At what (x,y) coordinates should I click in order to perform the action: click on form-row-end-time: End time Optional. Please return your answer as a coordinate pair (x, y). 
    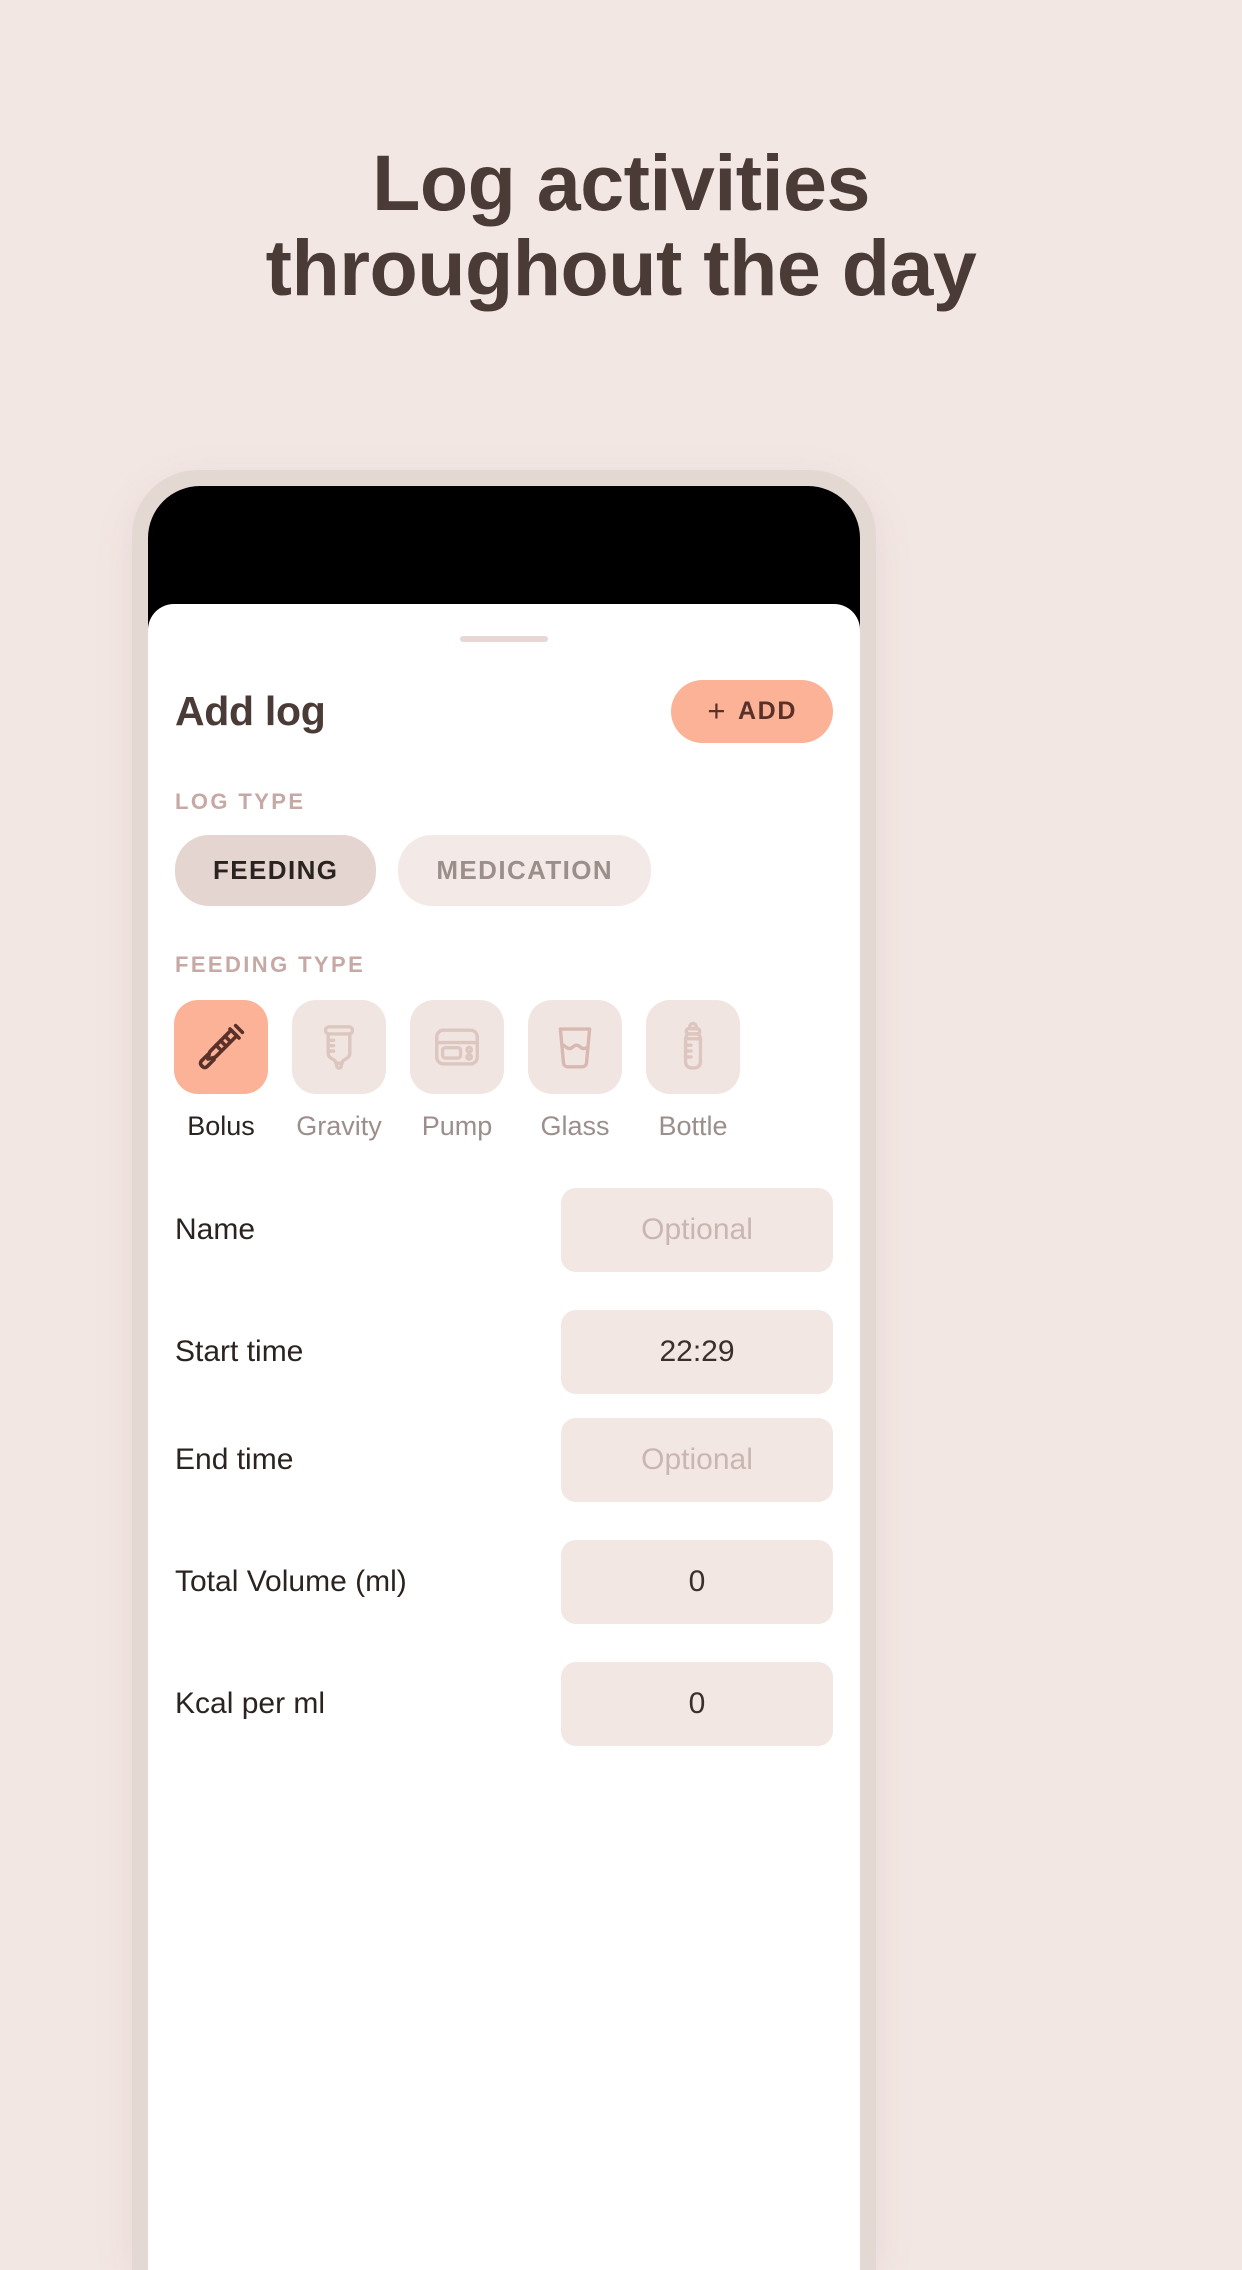
    Looking at the image, I should click on (504, 1460).